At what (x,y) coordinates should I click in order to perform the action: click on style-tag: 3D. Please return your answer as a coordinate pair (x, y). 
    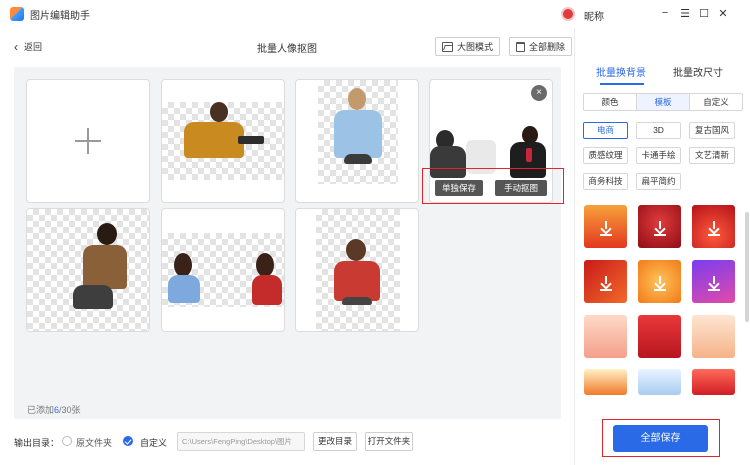
    Looking at the image, I should click on (658, 130).